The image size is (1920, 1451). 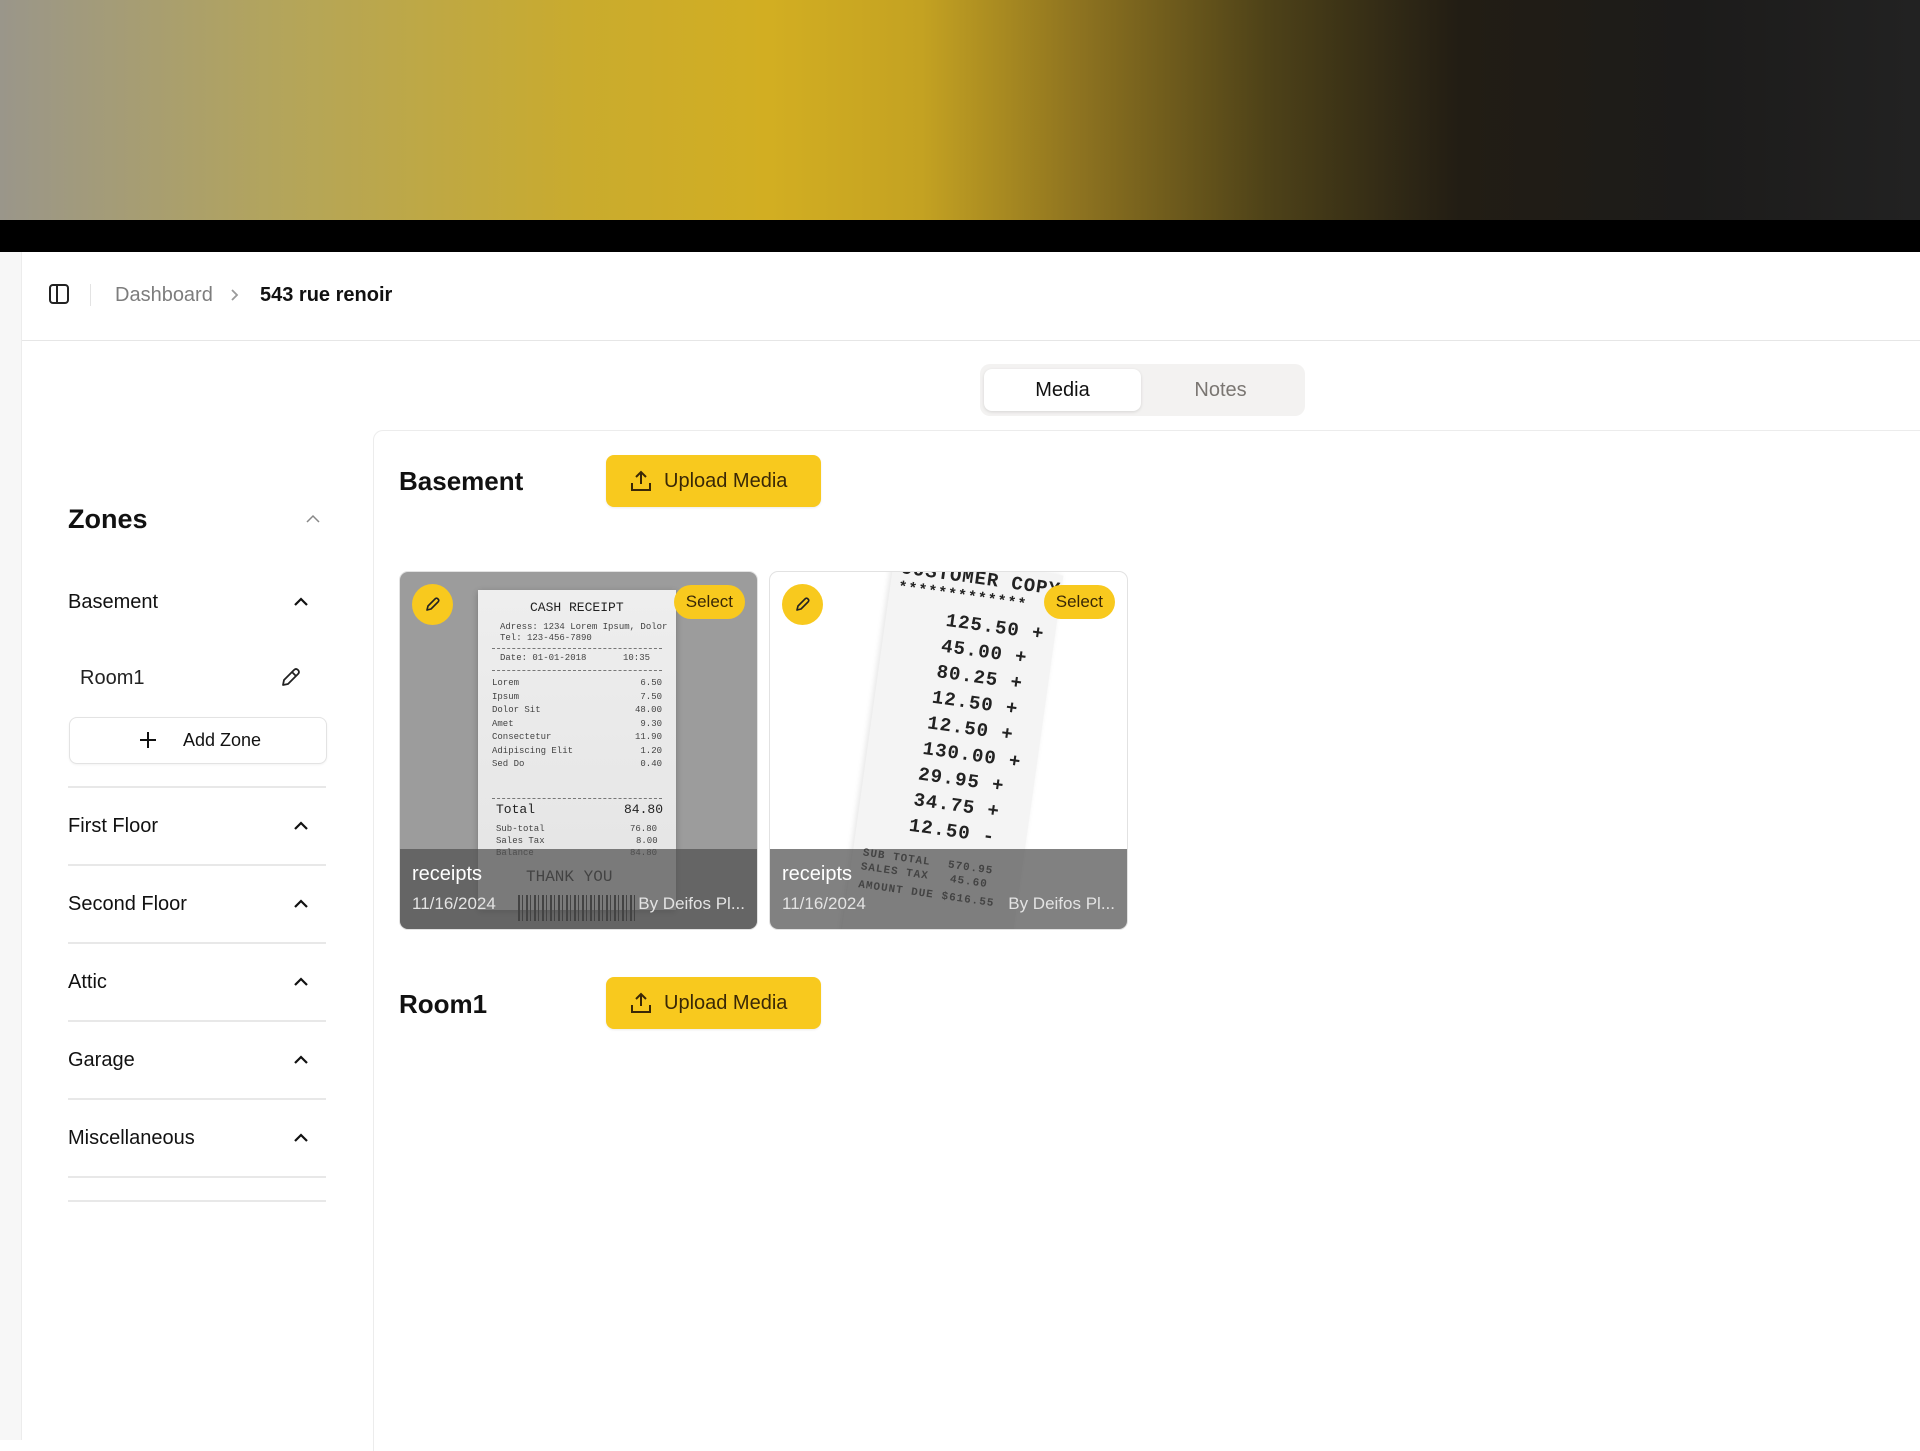 What do you see at coordinates (508, 764) in the screenshot?
I see `receipt-item-name: Sed Do` at bounding box center [508, 764].